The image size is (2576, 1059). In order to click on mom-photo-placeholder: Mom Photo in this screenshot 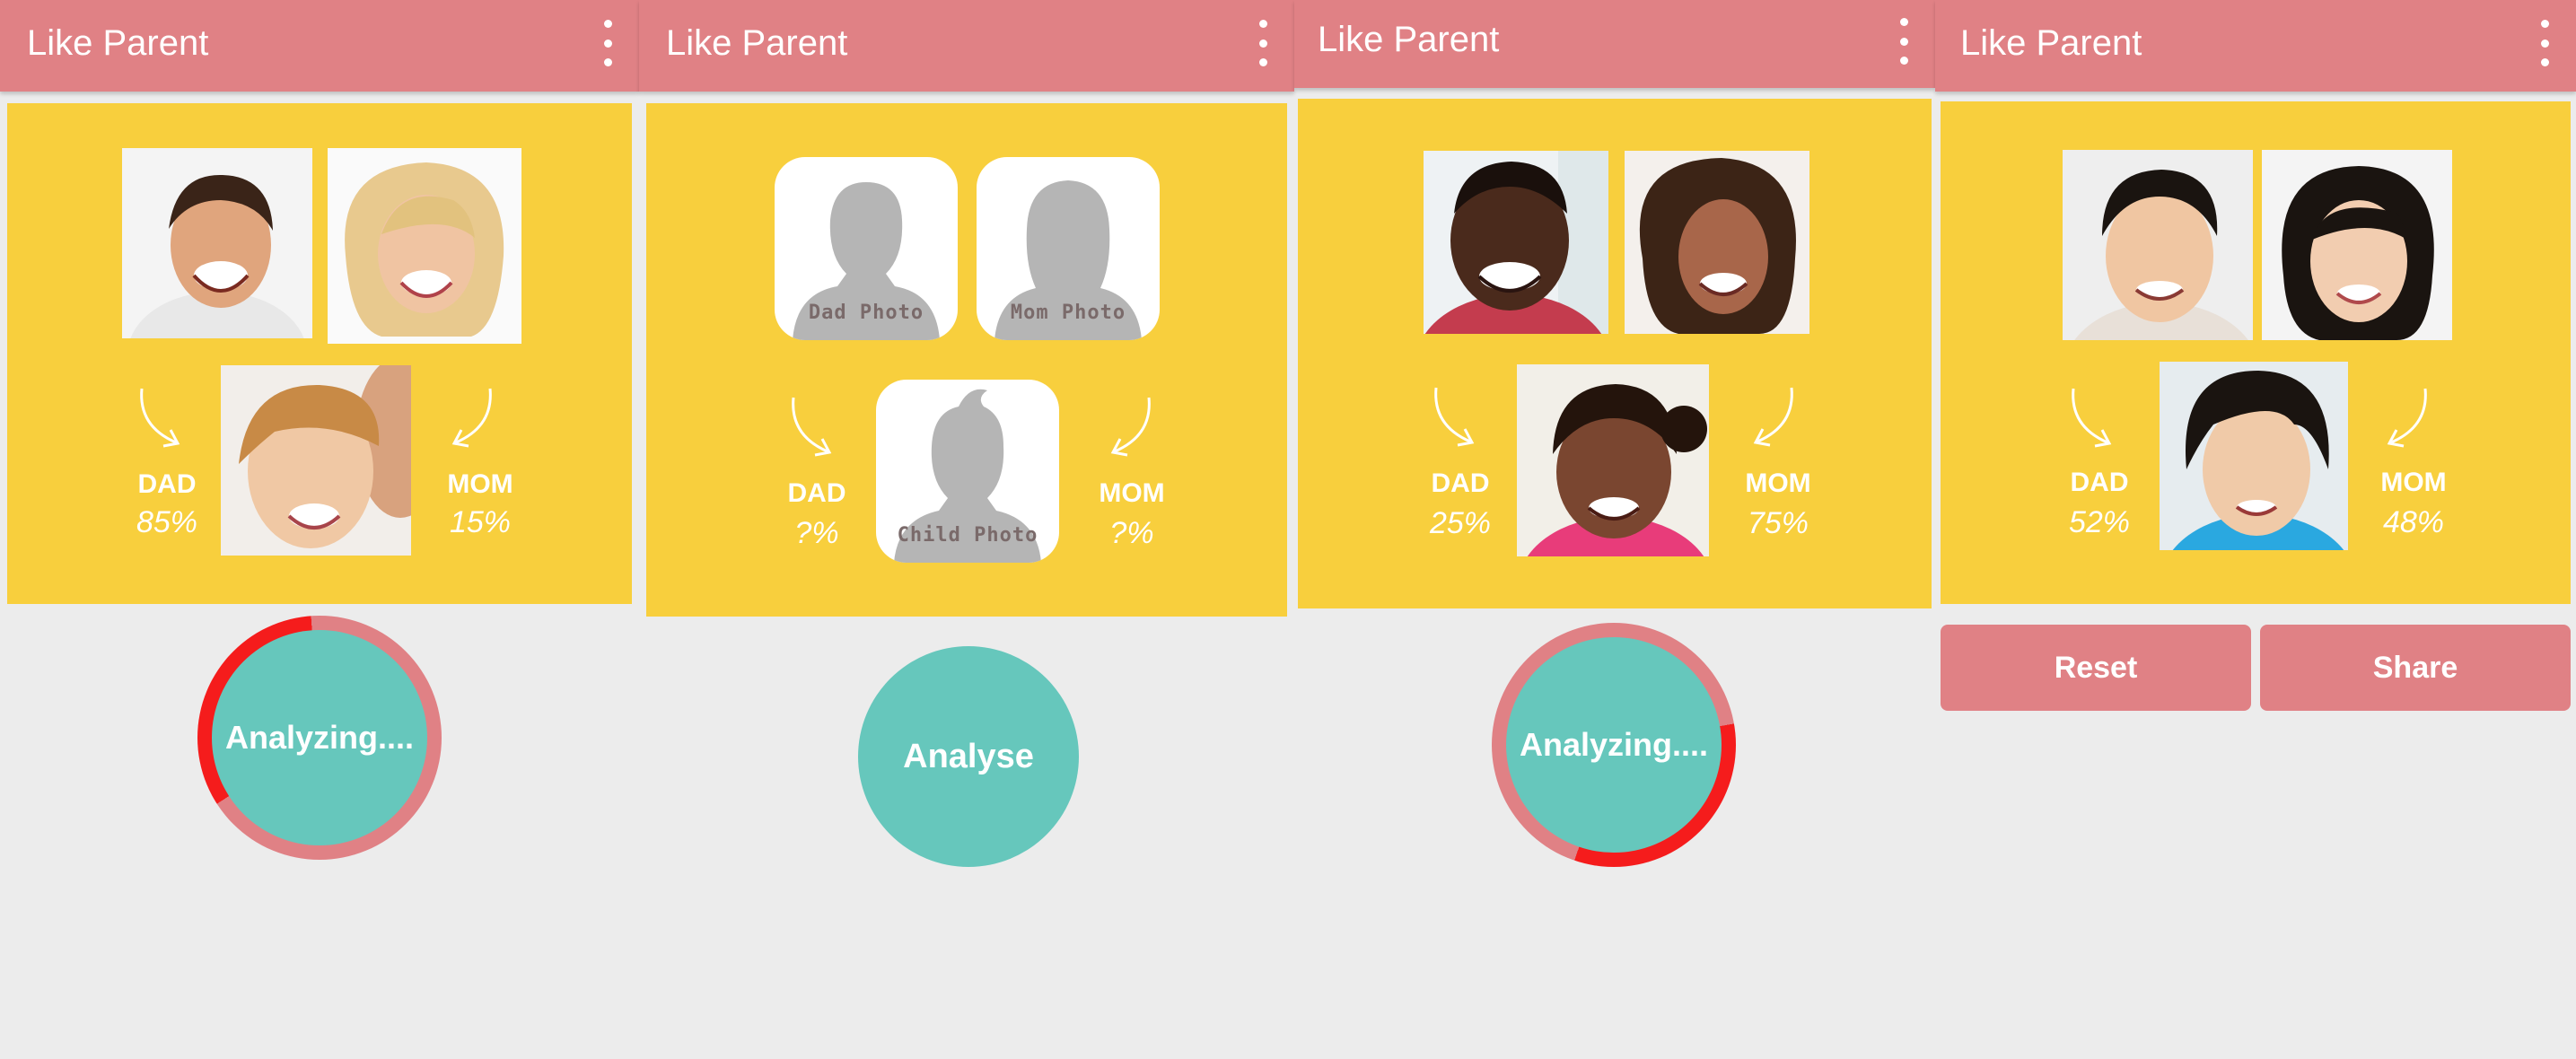, I will do `click(1068, 248)`.